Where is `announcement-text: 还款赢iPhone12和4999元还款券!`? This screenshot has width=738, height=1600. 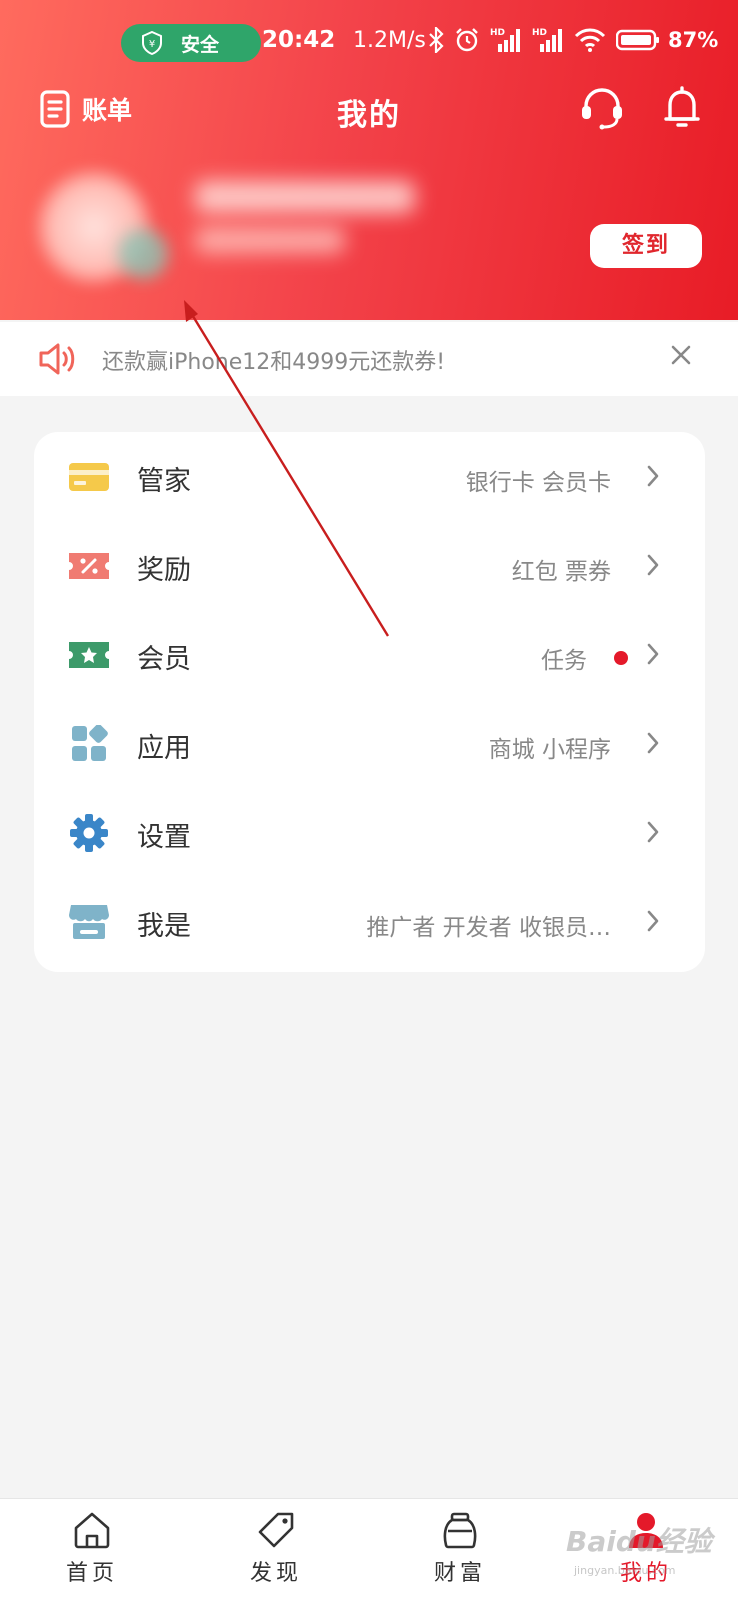 announcement-text: 还款赢iPhone12和4999元还款券! is located at coordinates (274, 362).